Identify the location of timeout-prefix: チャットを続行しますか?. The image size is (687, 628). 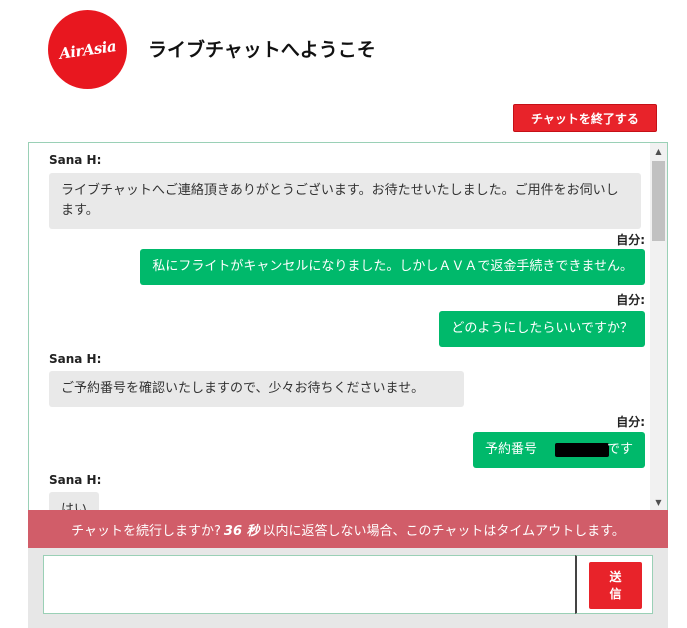
(146, 531).